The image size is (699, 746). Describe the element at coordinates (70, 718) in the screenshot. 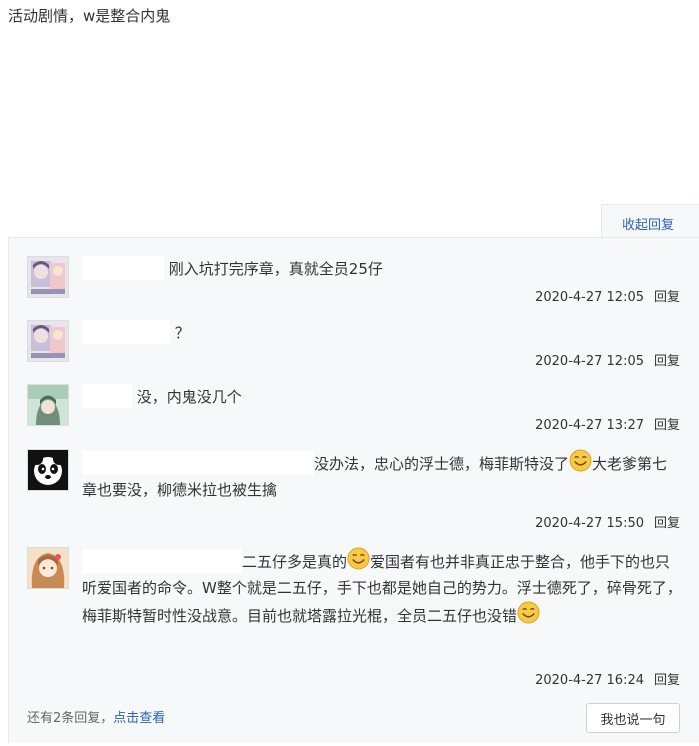

I see `more-replies-count: 还有2条回复，` at that location.